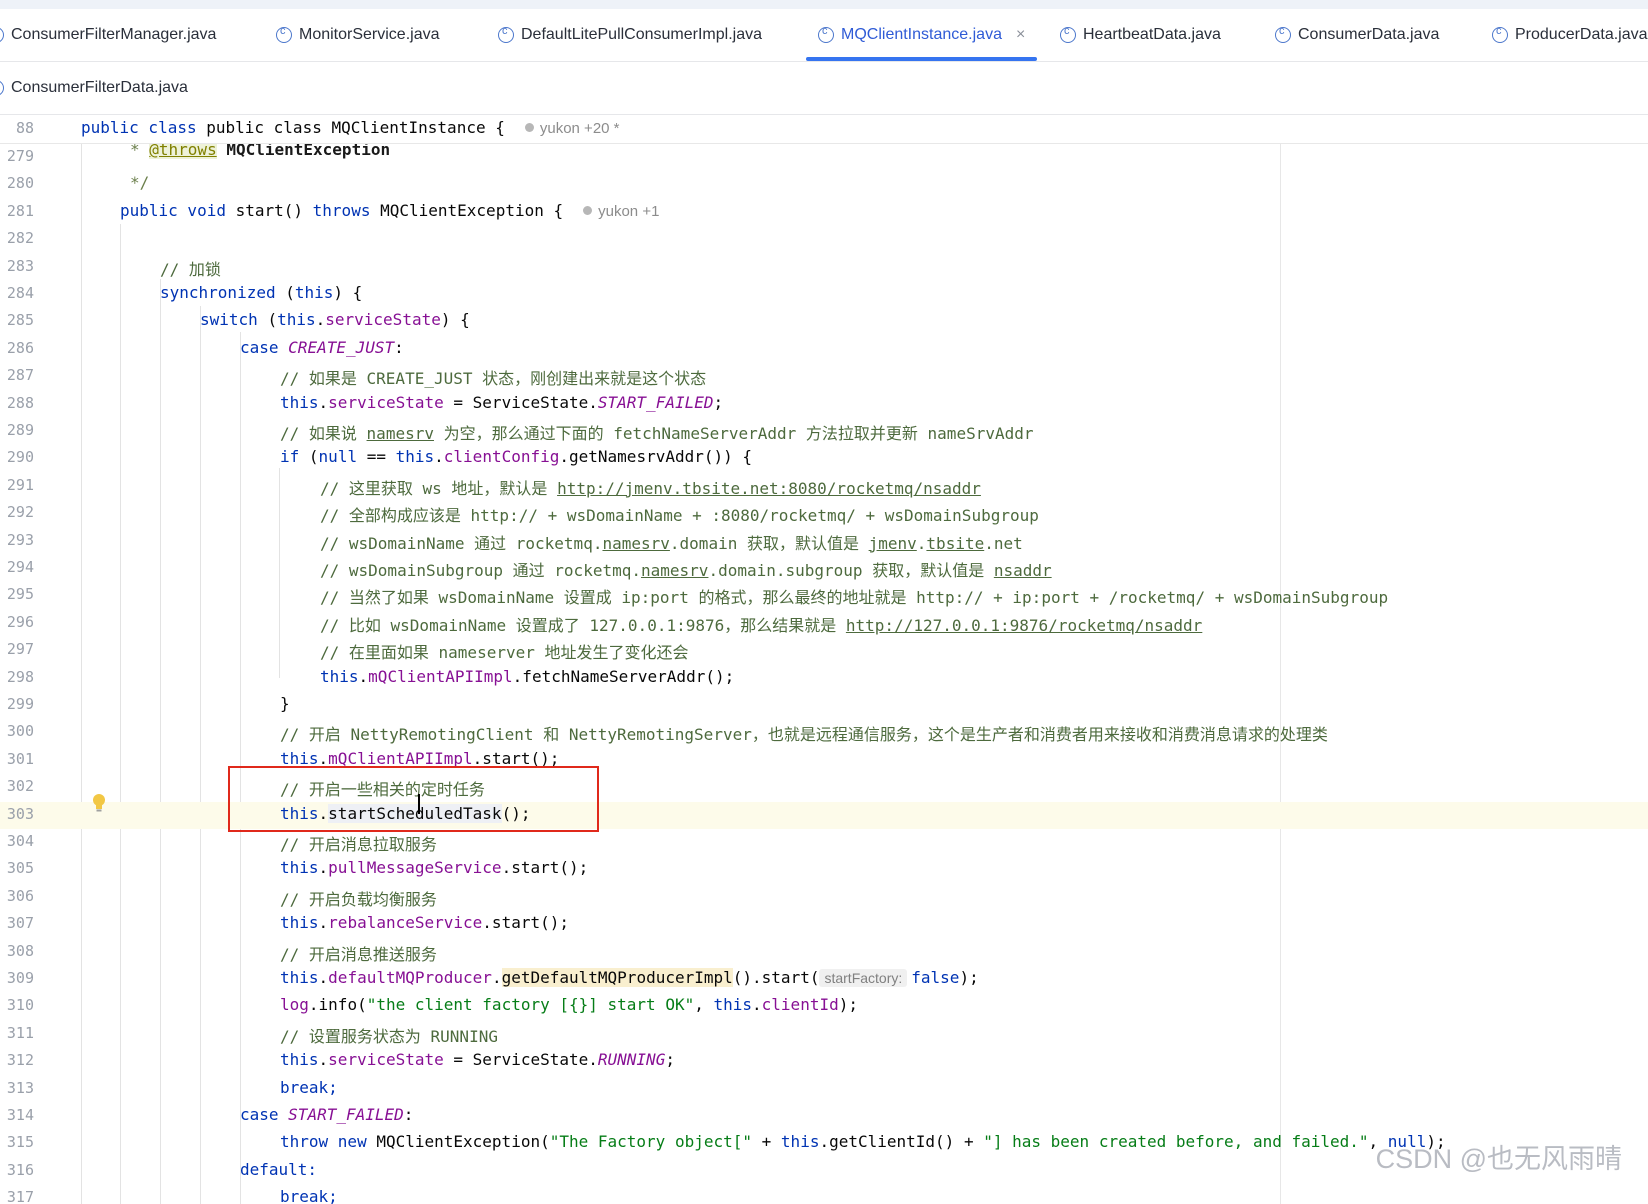 Image resolution: width=1648 pixels, height=1204 pixels. I want to click on lightbulb-intention-icon, so click(99, 803).